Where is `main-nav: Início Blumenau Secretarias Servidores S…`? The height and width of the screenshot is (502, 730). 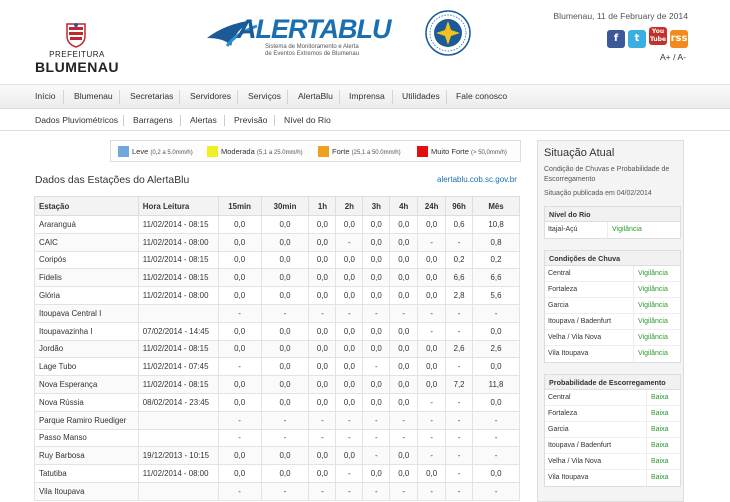 main-nav: Início Blumenau Secretarias Servidores S… is located at coordinates (365, 96).